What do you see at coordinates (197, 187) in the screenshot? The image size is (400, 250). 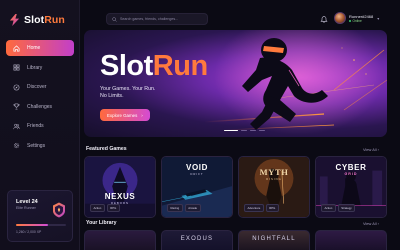 I see `game-card-void: VOID DRIFT Racing Arcade` at bounding box center [197, 187].